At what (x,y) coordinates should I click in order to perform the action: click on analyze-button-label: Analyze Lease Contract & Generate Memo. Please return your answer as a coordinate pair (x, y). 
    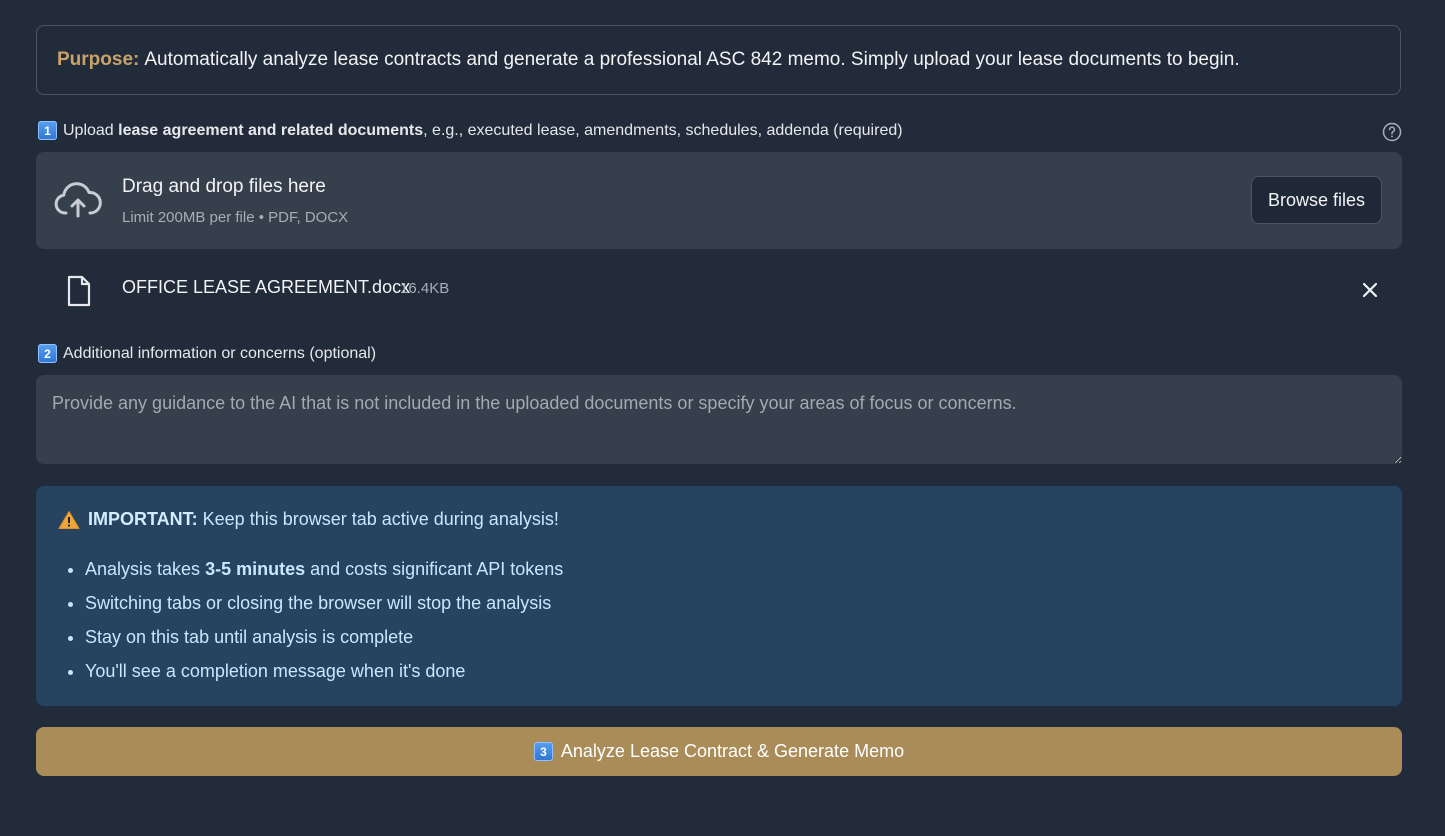
    Looking at the image, I should click on (732, 751).